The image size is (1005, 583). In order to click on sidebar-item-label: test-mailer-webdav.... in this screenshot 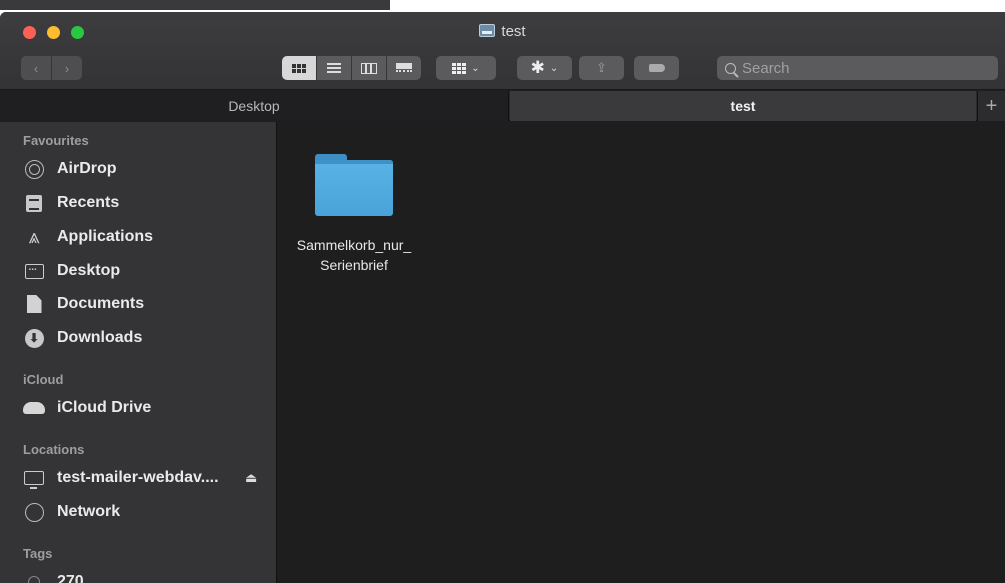, I will do `click(138, 477)`.